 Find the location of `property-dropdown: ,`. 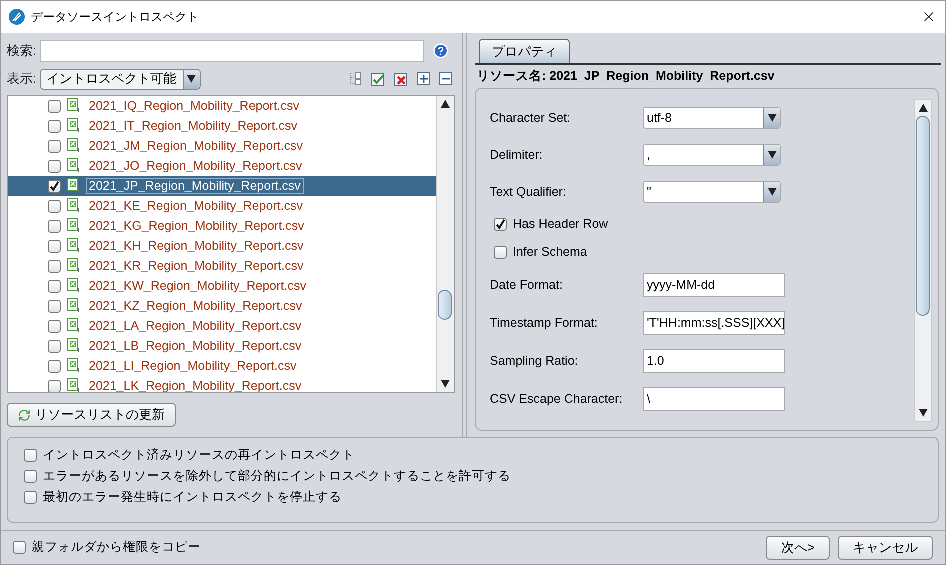

property-dropdown: , is located at coordinates (712, 155).